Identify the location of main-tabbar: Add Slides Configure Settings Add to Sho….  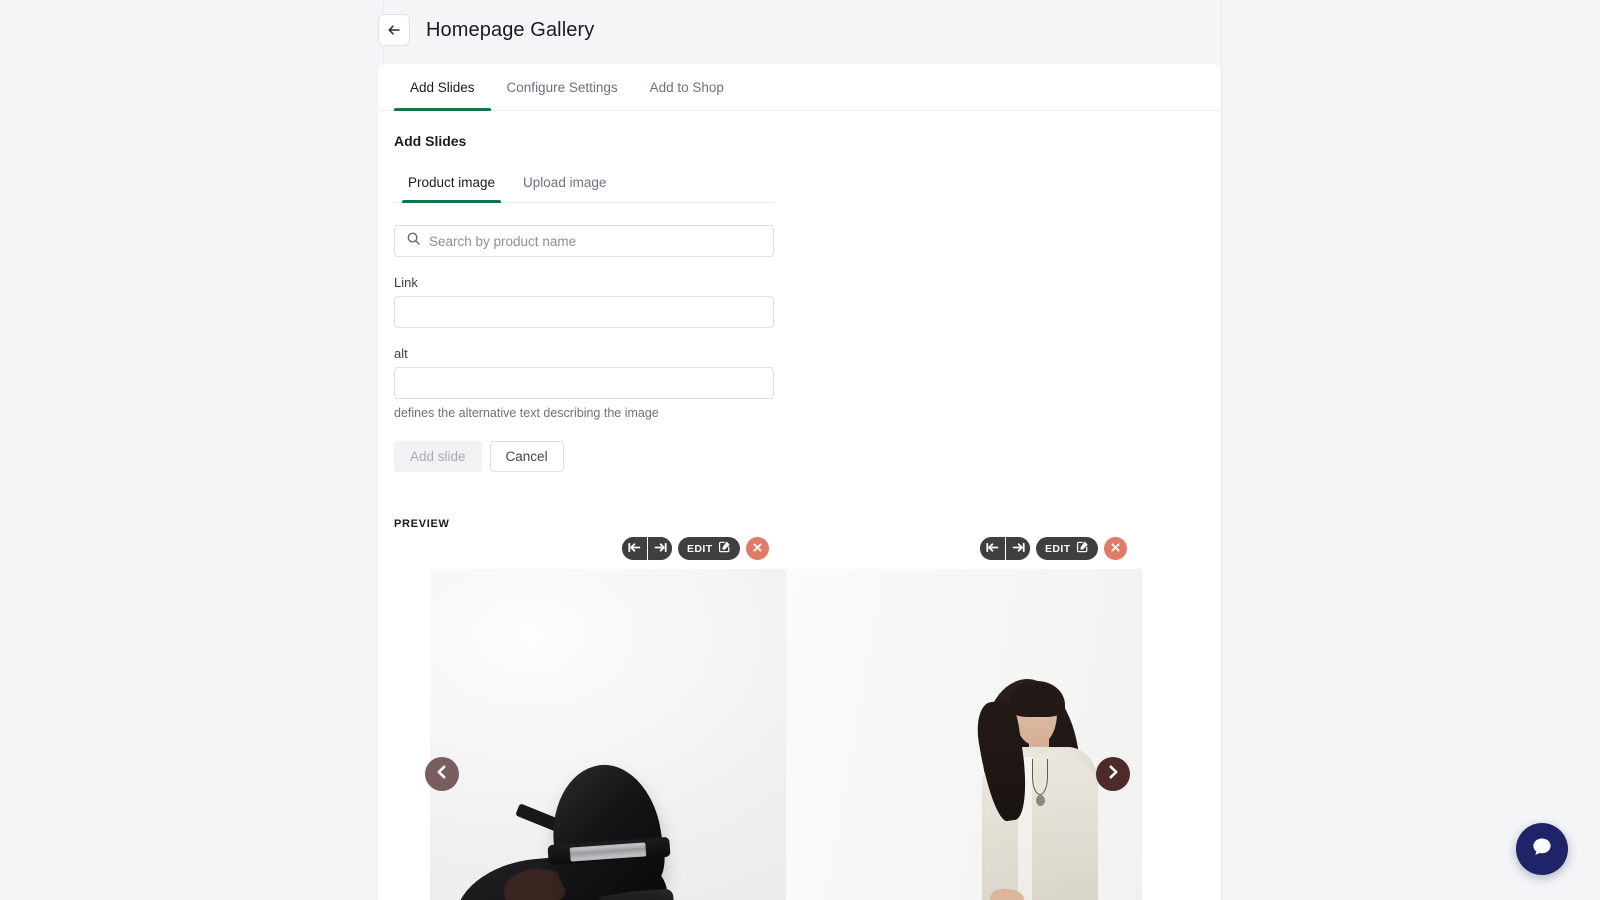
(799, 87).